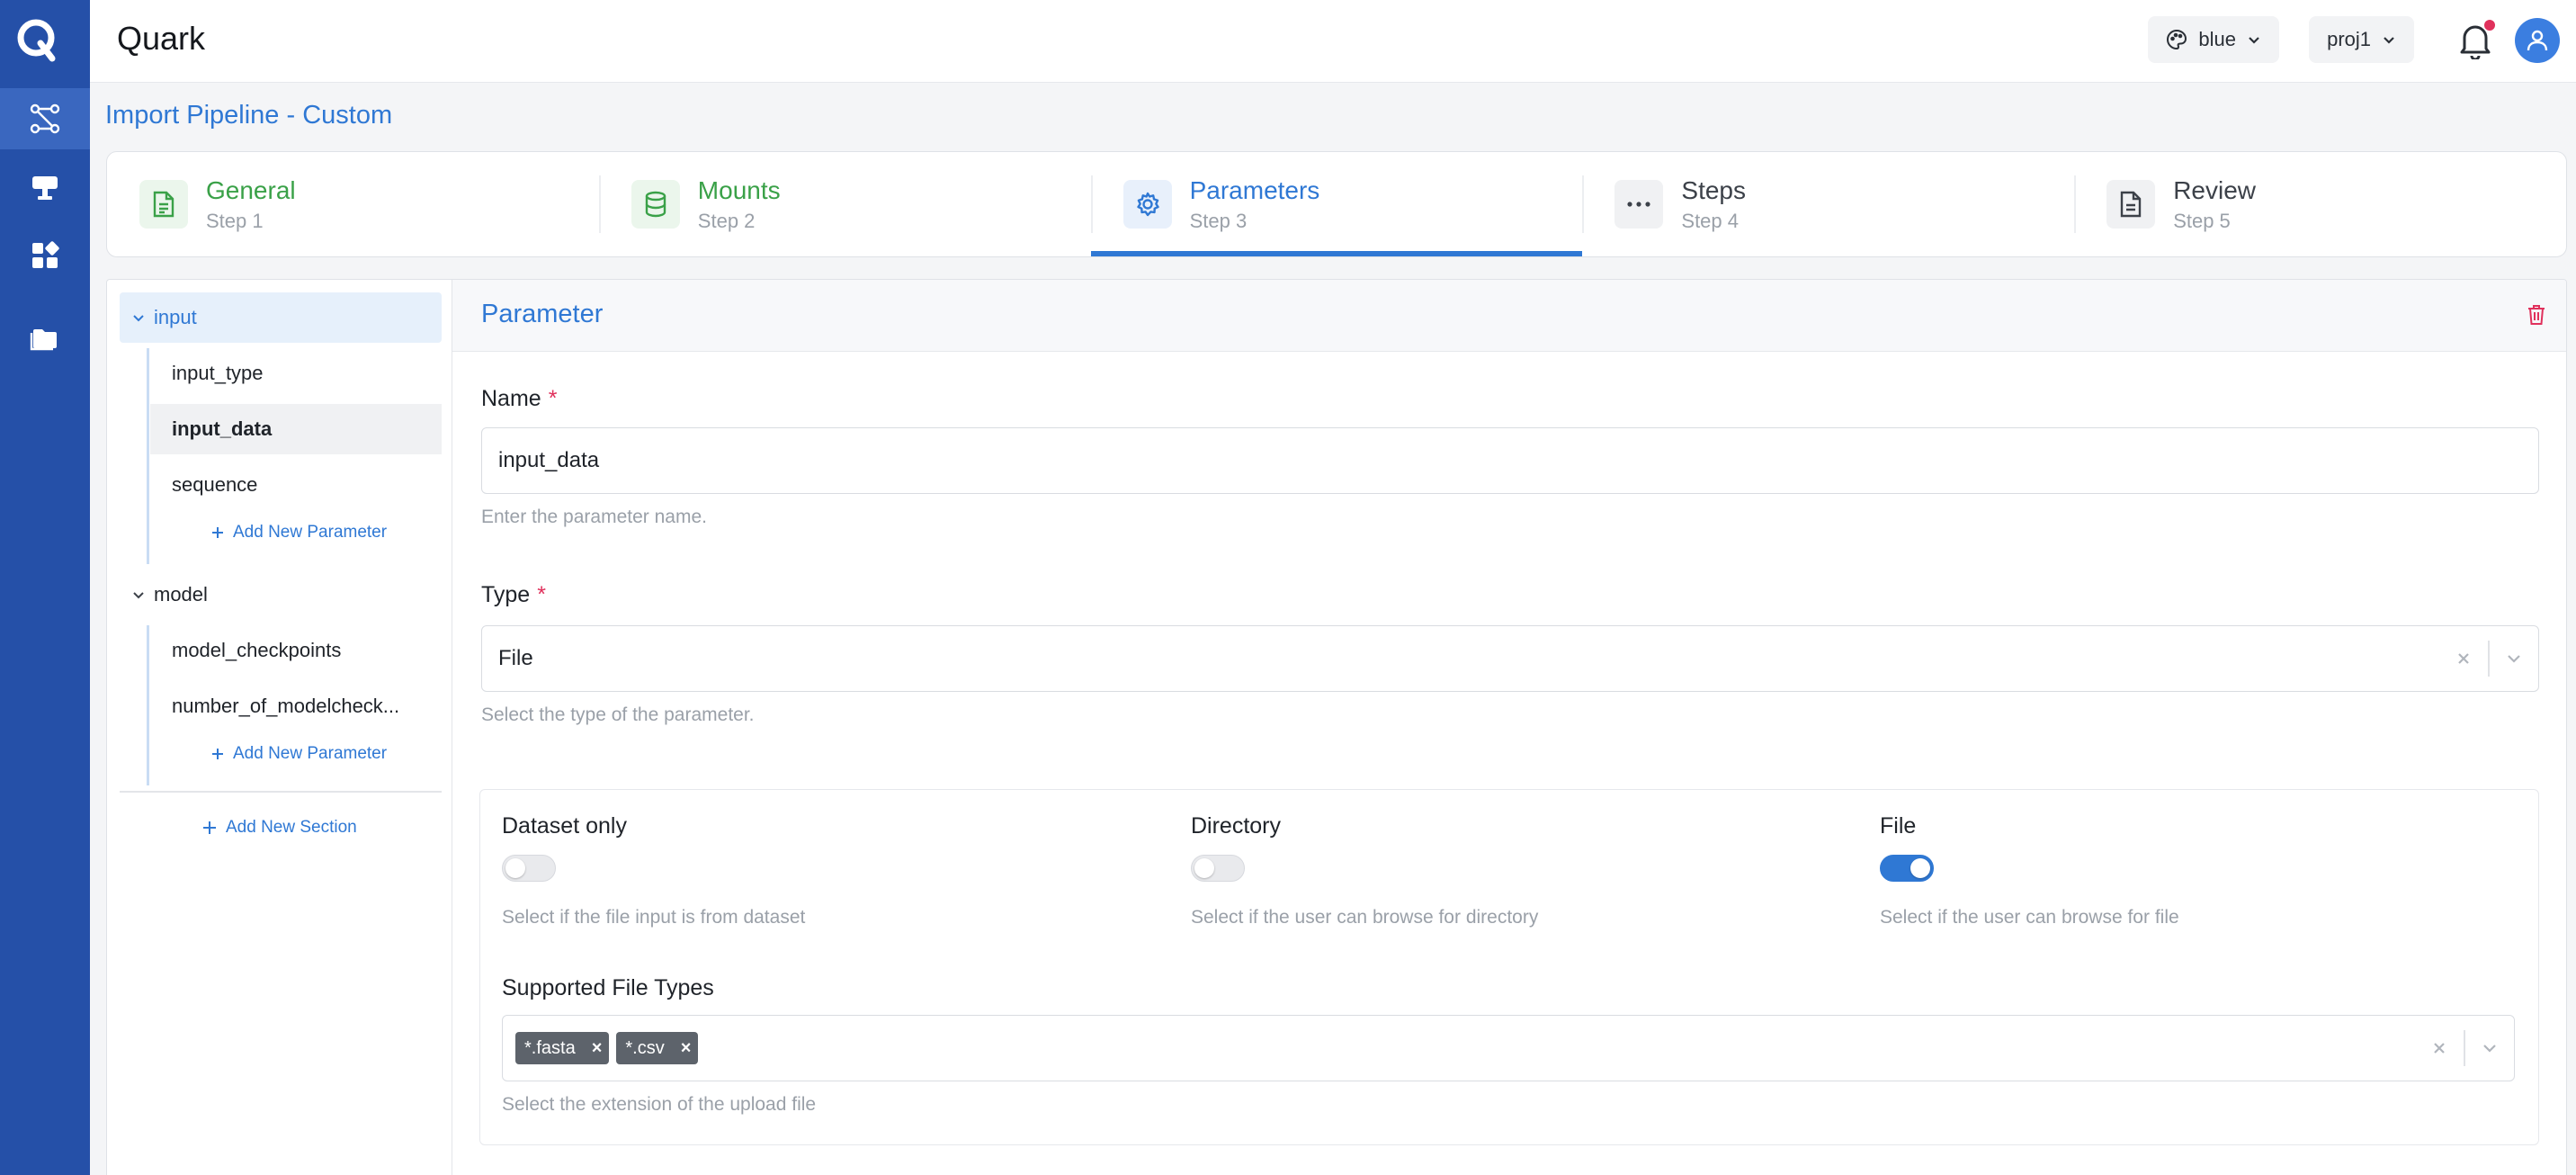 The width and height of the screenshot is (2576, 1175). Describe the element at coordinates (181, 594) in the screenshot. I see `tree-section-label: model` at that location.